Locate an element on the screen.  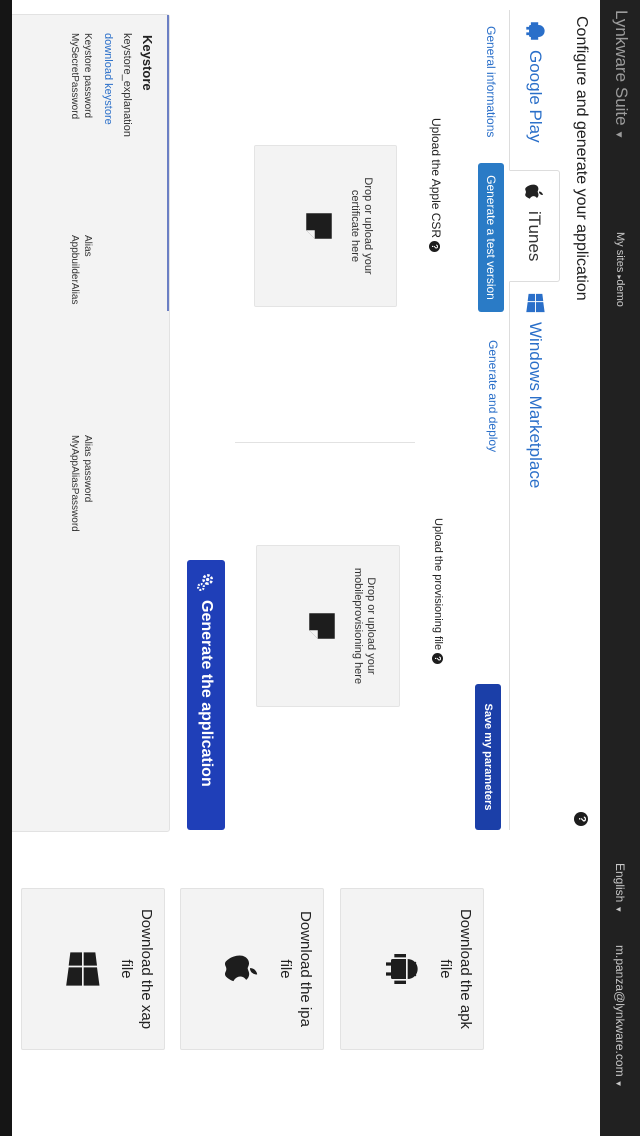
tab-label: Google Play is located at coordinates (536, 96).